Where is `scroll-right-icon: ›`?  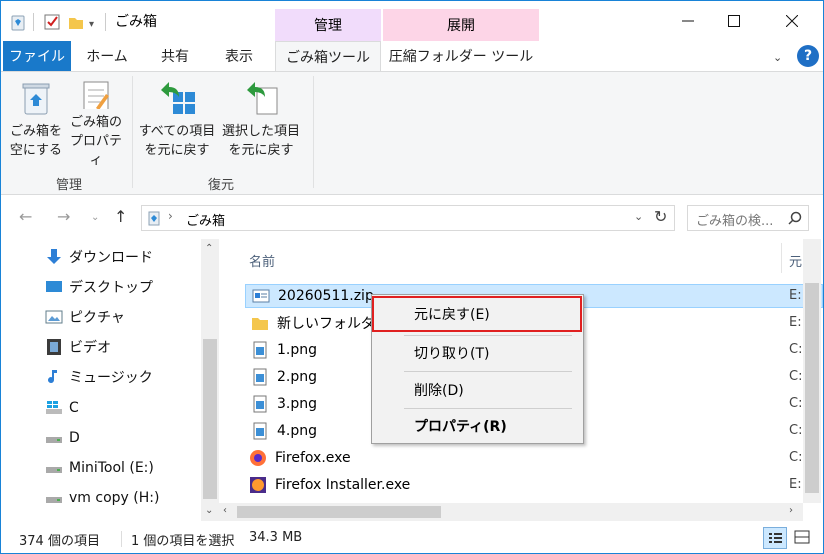 scroll-right-icon: › is located at coordinates (791, 510).